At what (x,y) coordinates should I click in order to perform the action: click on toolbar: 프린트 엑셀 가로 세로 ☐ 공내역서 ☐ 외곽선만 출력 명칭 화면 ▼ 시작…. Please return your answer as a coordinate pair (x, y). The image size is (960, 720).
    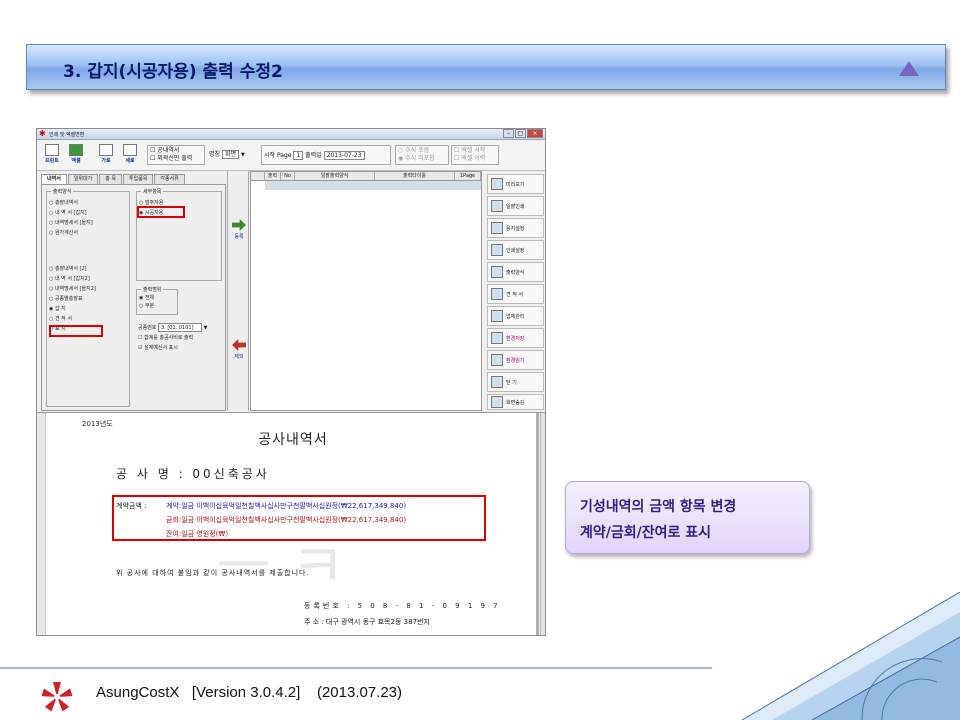
    Looking at the image, I should click on (291, 156).